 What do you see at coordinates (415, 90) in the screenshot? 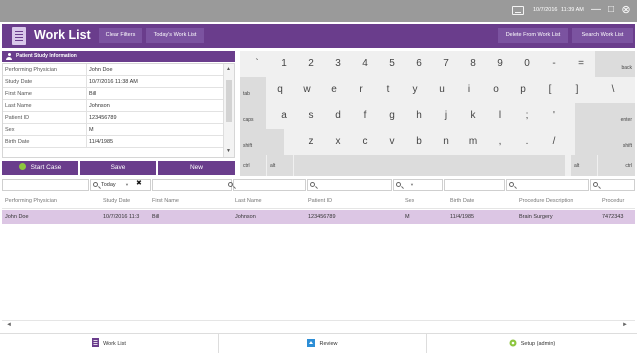
I see `key-y: y` at bounding box center [415, 90].